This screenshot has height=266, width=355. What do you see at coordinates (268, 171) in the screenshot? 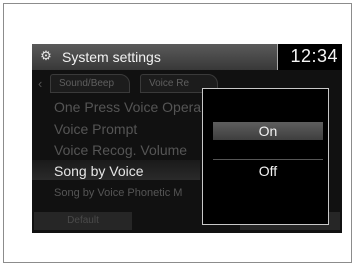
I see `option-off: Off` at bounding box center [268, 171].